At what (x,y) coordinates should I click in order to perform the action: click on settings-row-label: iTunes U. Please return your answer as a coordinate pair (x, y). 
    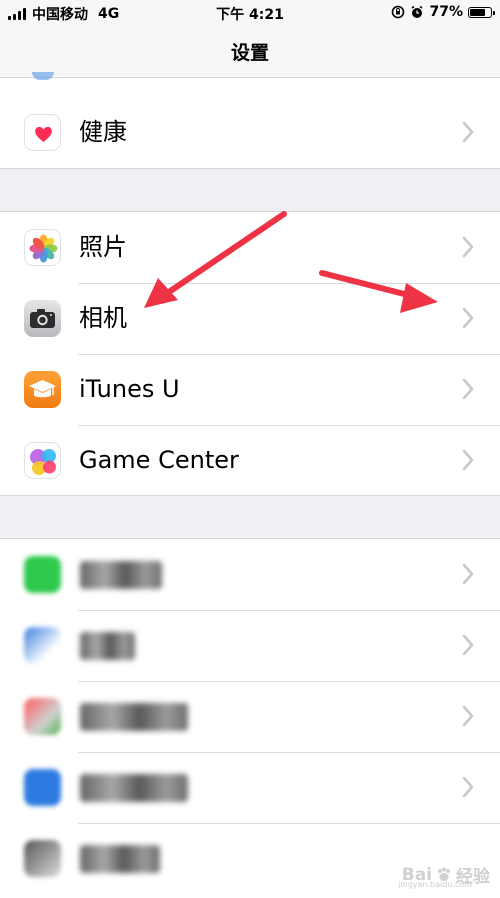
    Looking at the image, I should click on (129, 389).